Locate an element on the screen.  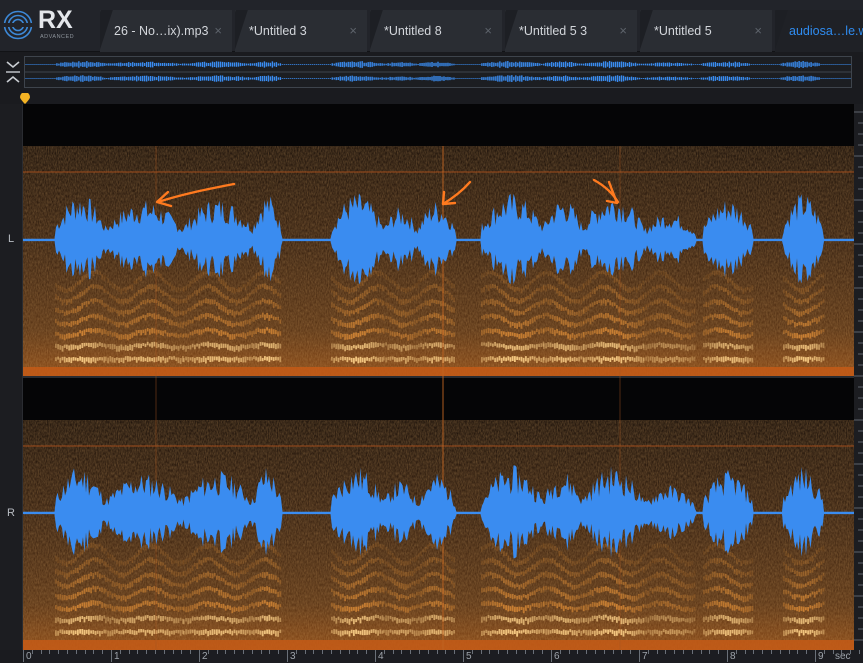
overview-waveform is located at coordinates (438, 72).